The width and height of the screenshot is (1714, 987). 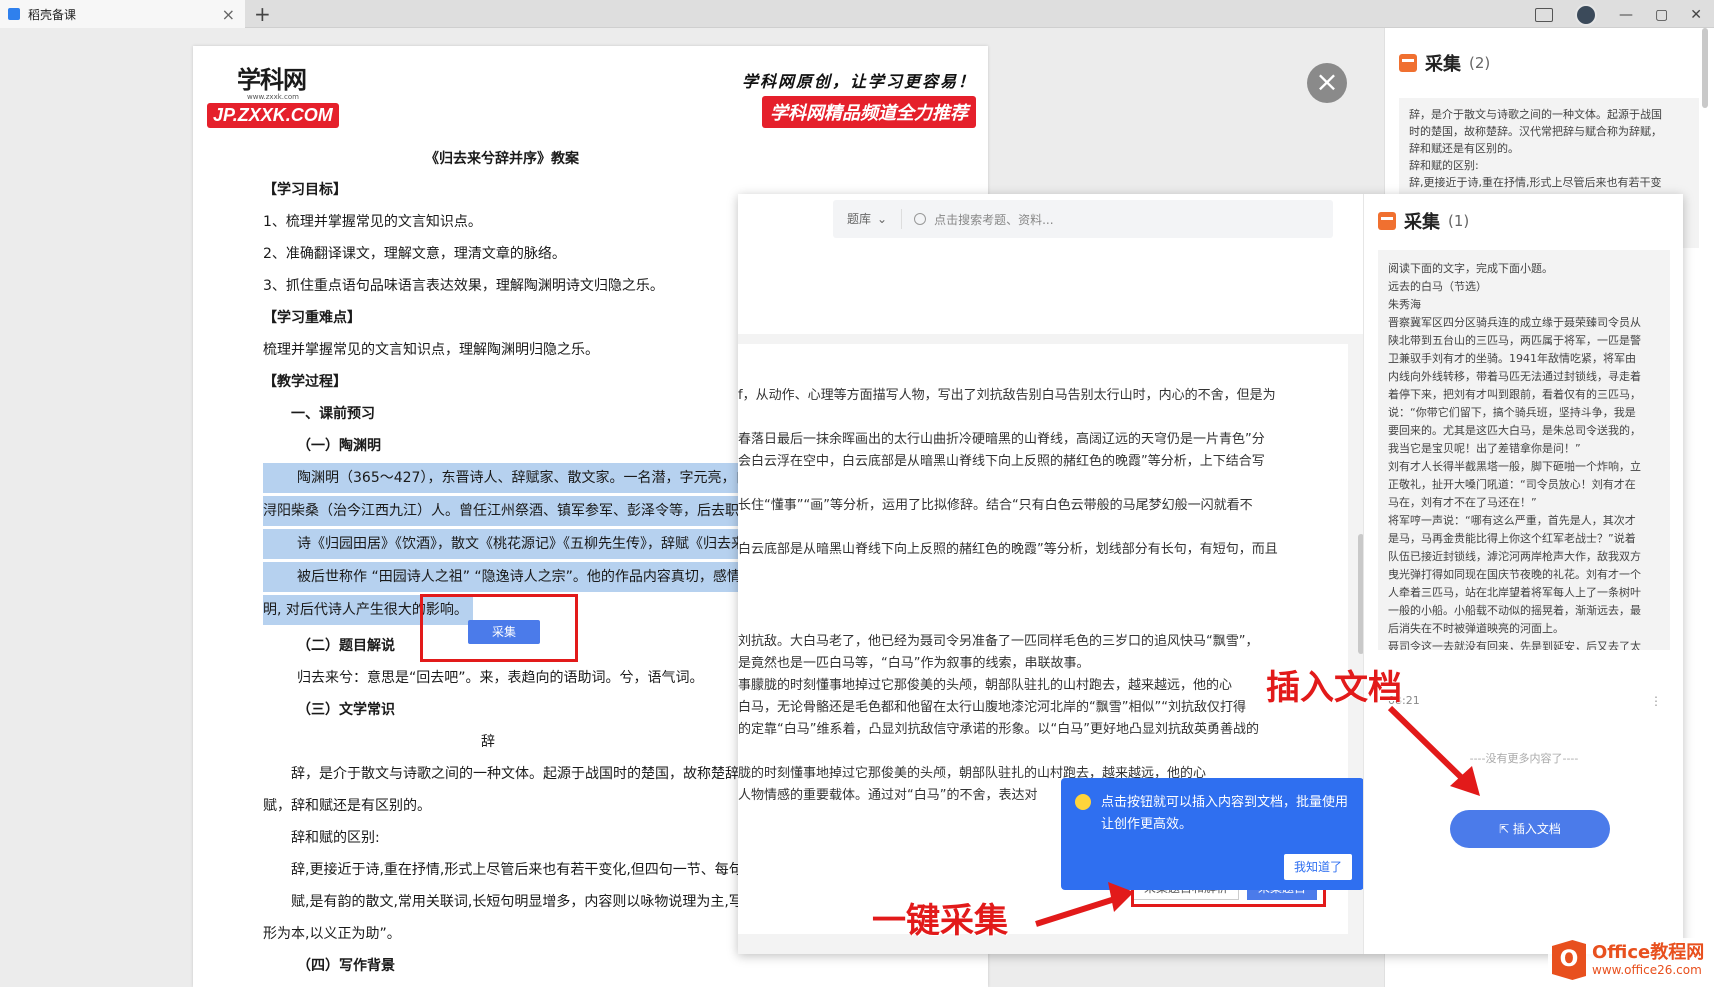 What do you see at coordinates (1083, 802) in the screenshot?
I see `lightbulb-icon` at bounding box center [1083, 802].